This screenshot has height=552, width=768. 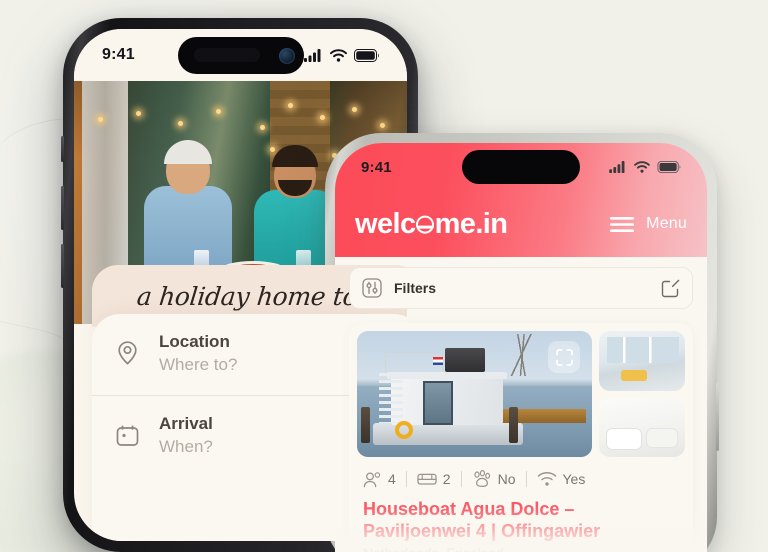 I want to click on photo-roof-box, so click(x=465, y=360).